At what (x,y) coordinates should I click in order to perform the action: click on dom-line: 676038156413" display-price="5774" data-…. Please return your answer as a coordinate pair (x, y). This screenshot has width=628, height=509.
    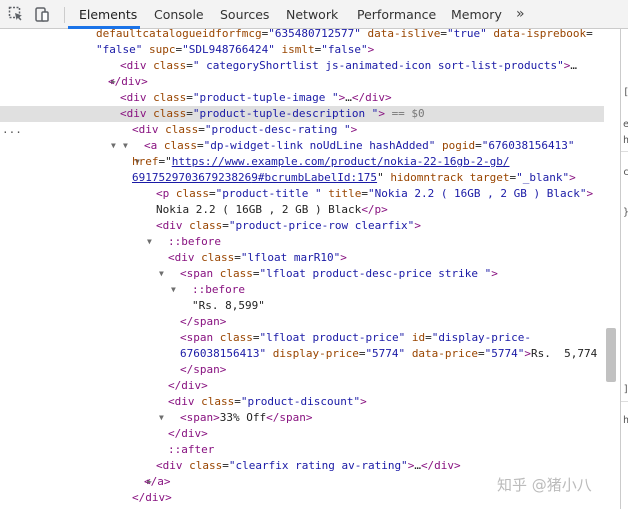
    Looking at the image, I should click on (302, 354).